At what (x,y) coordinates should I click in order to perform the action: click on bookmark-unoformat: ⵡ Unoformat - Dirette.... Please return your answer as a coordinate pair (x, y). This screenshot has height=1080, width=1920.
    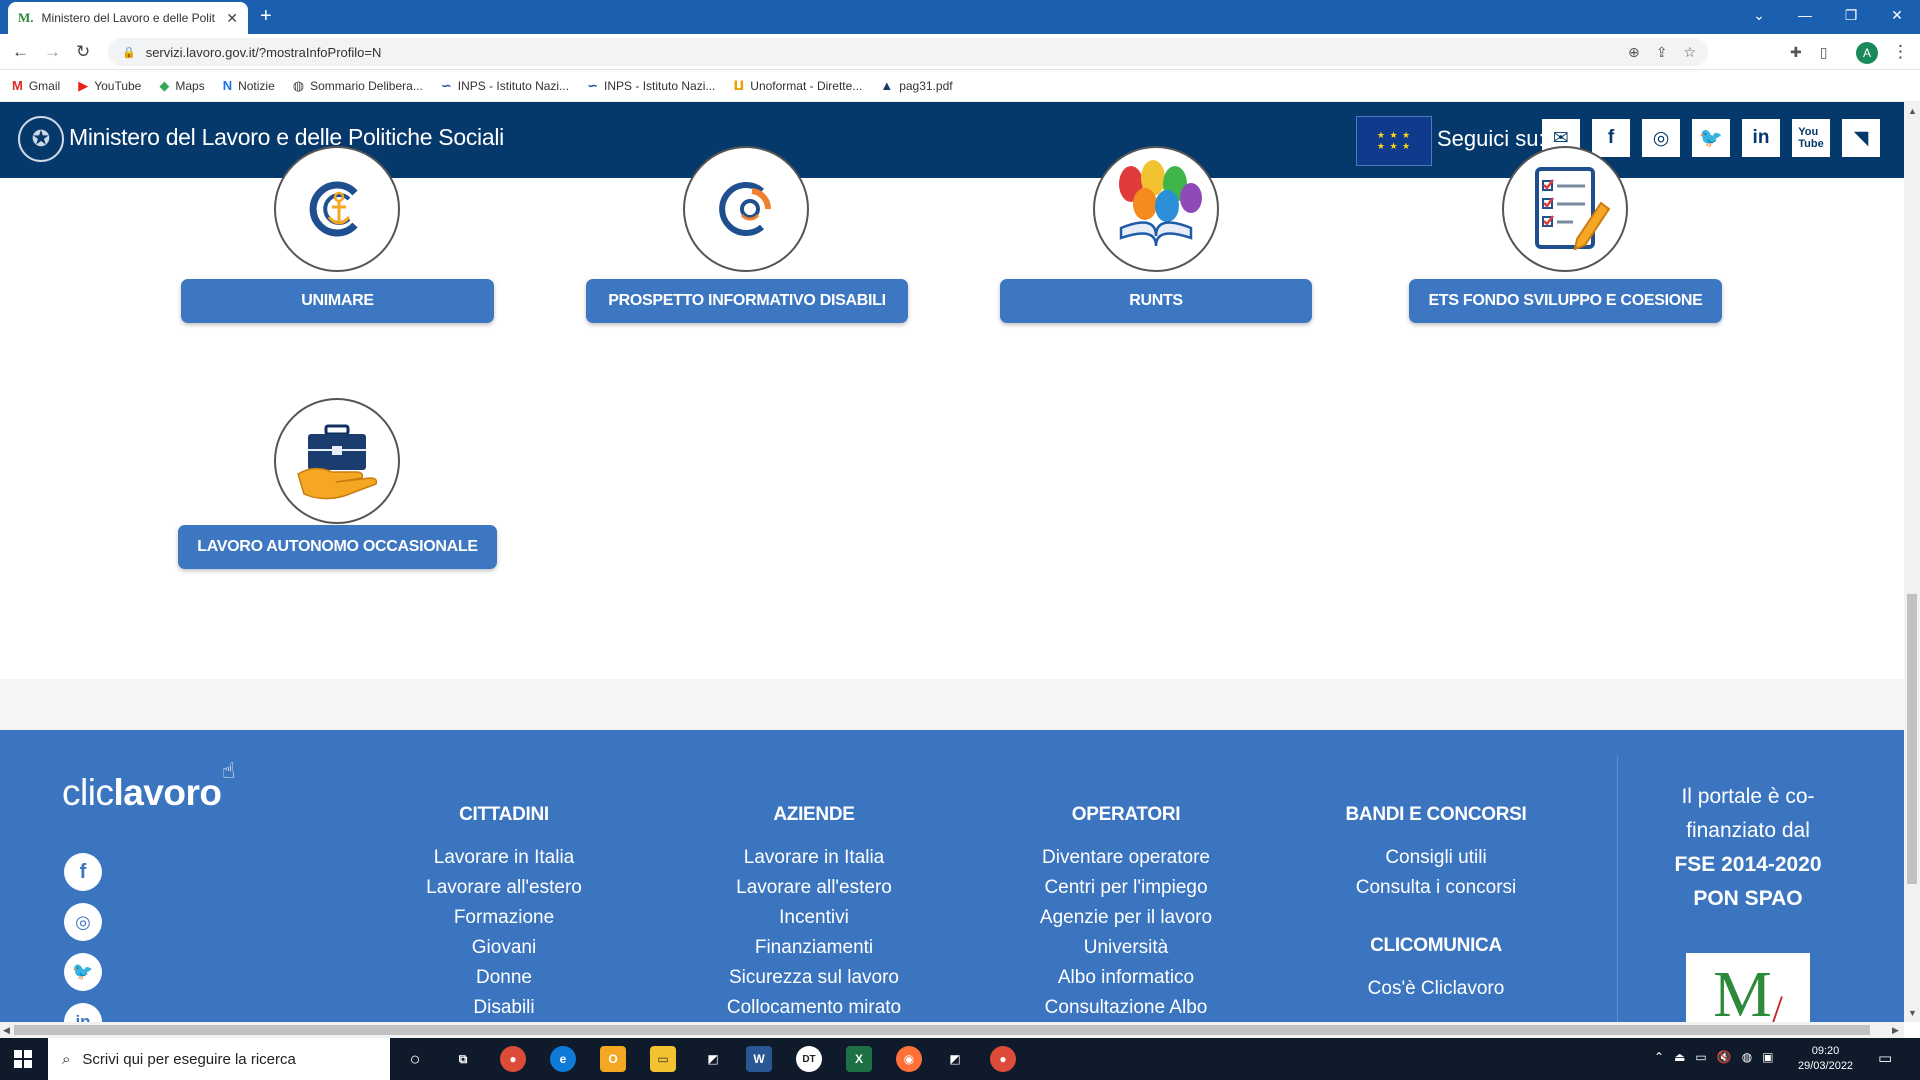
    Looking at the image, I should click on (797, 86).